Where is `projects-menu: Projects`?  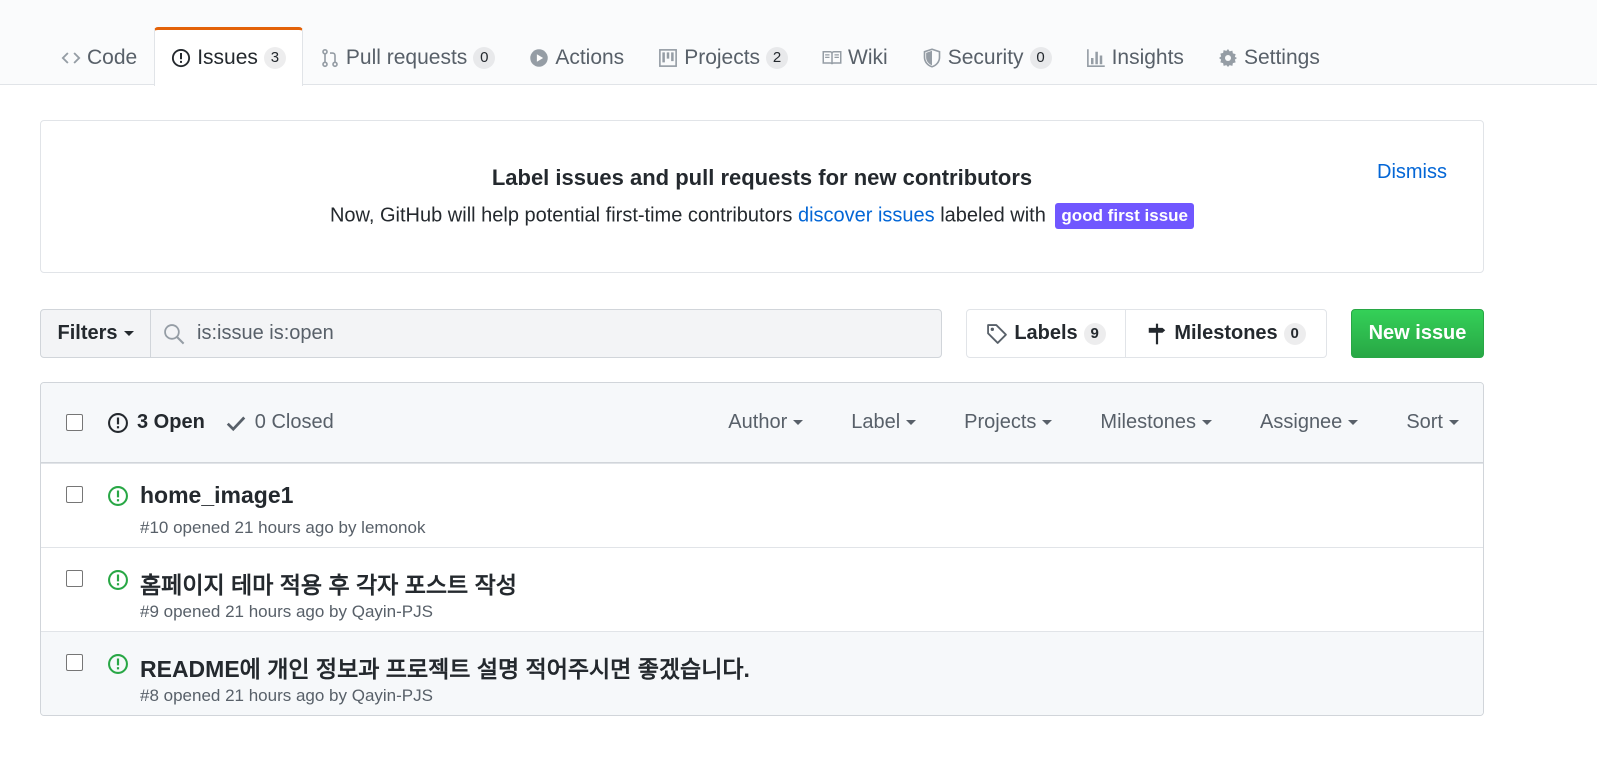
projects-menu: Projects is located at coordinates (1008, 422).